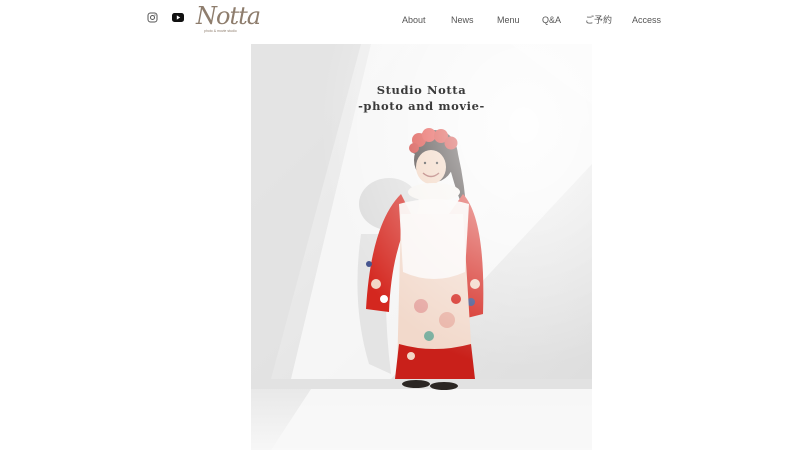 This screenshot has width=799, height=450. I want to click on logo-subtitle: photo & movie studio, so click(220, 31).